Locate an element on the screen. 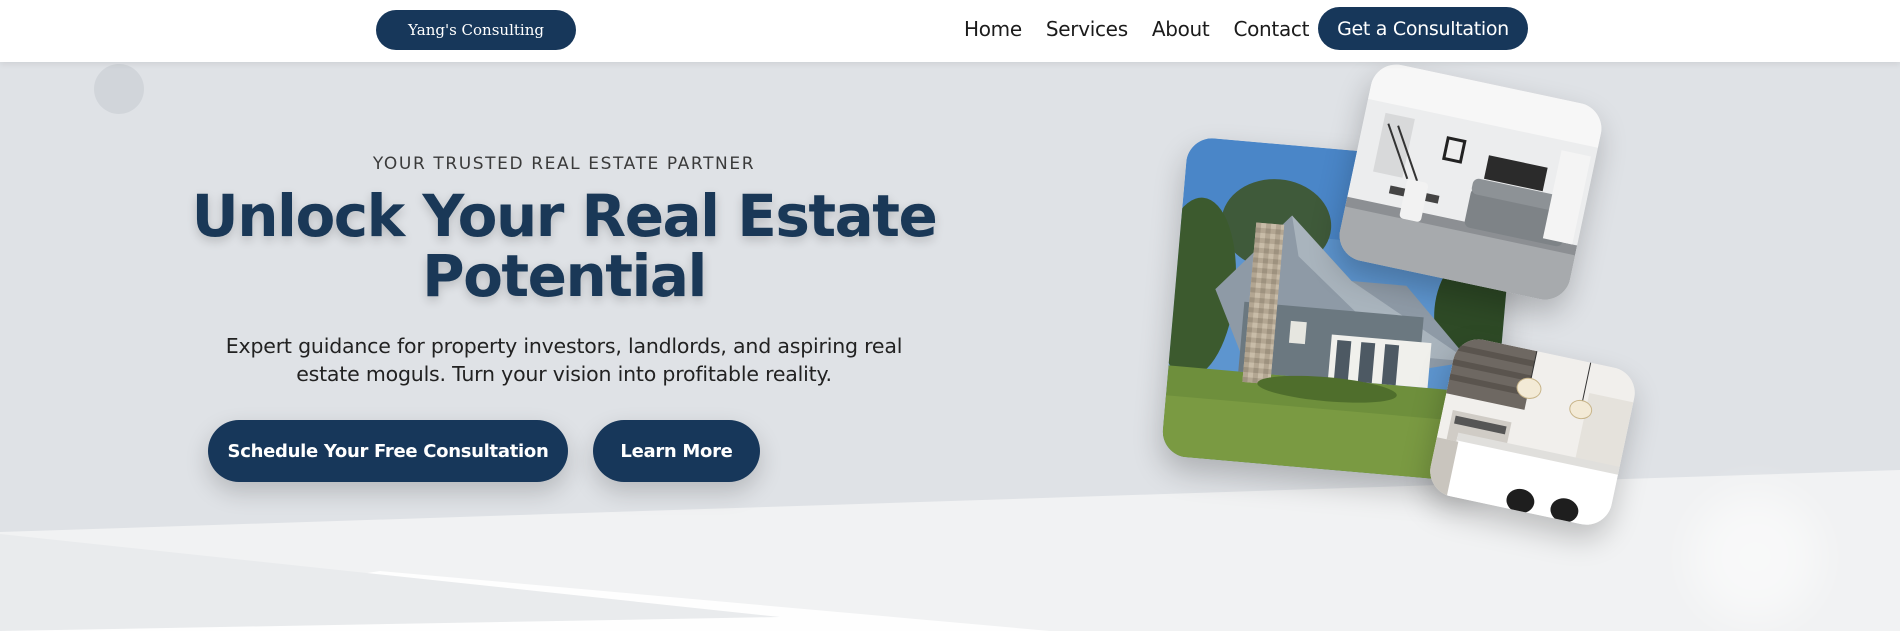 The width and height of the screenshot is (1900, 631). get-consultation-button: Get a Consultation is located at coordinates (1423, 28).